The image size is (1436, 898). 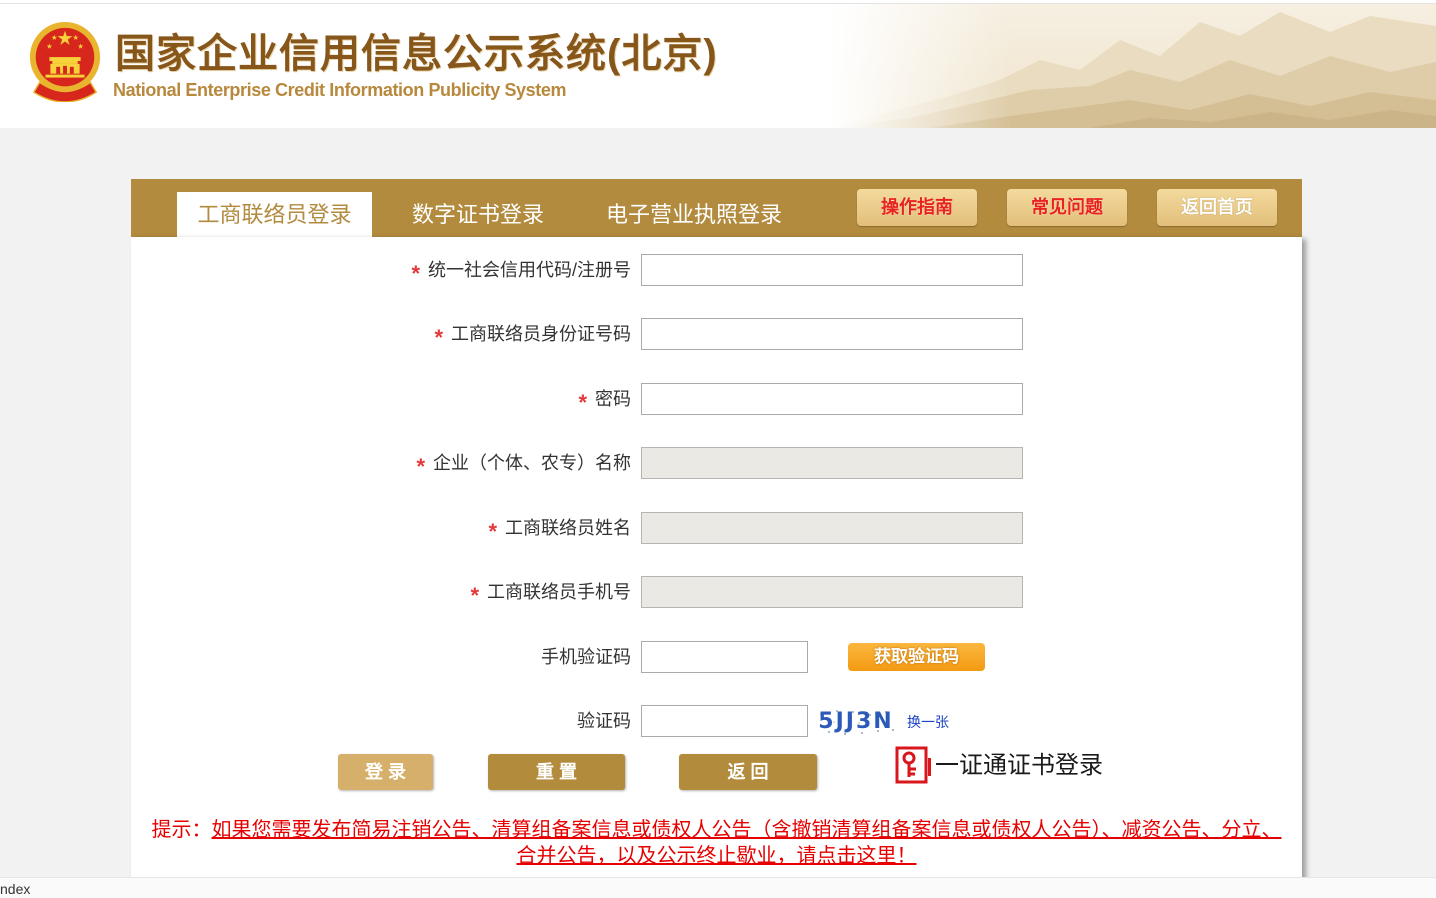 I want to click on credit-code-label: * 统一社会信用代码/注册号, so click(x=465, y=270).